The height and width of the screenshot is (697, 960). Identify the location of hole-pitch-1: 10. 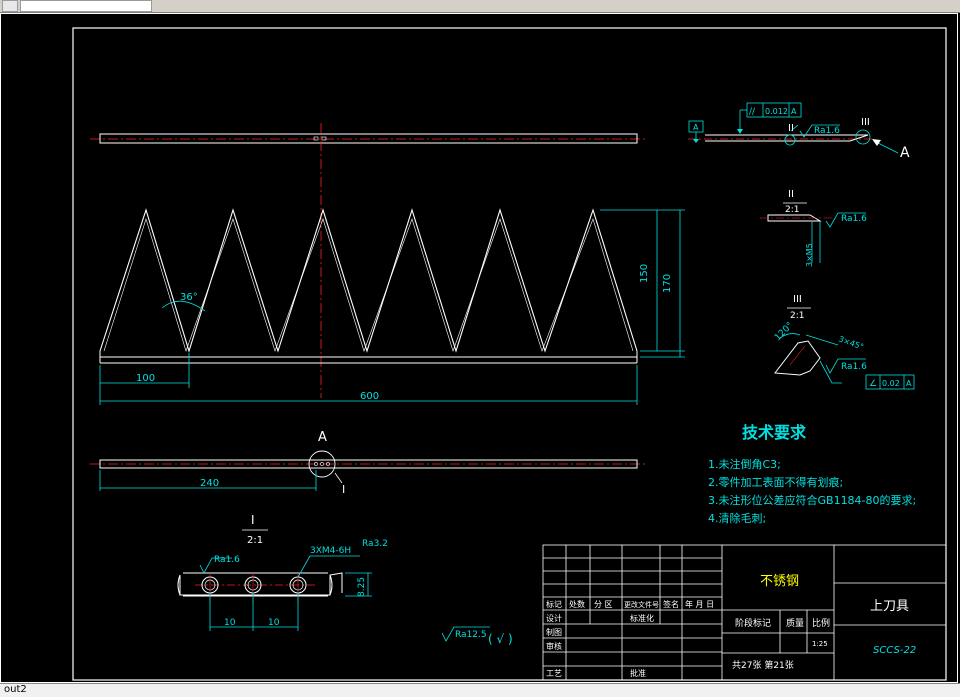
(230, 623).